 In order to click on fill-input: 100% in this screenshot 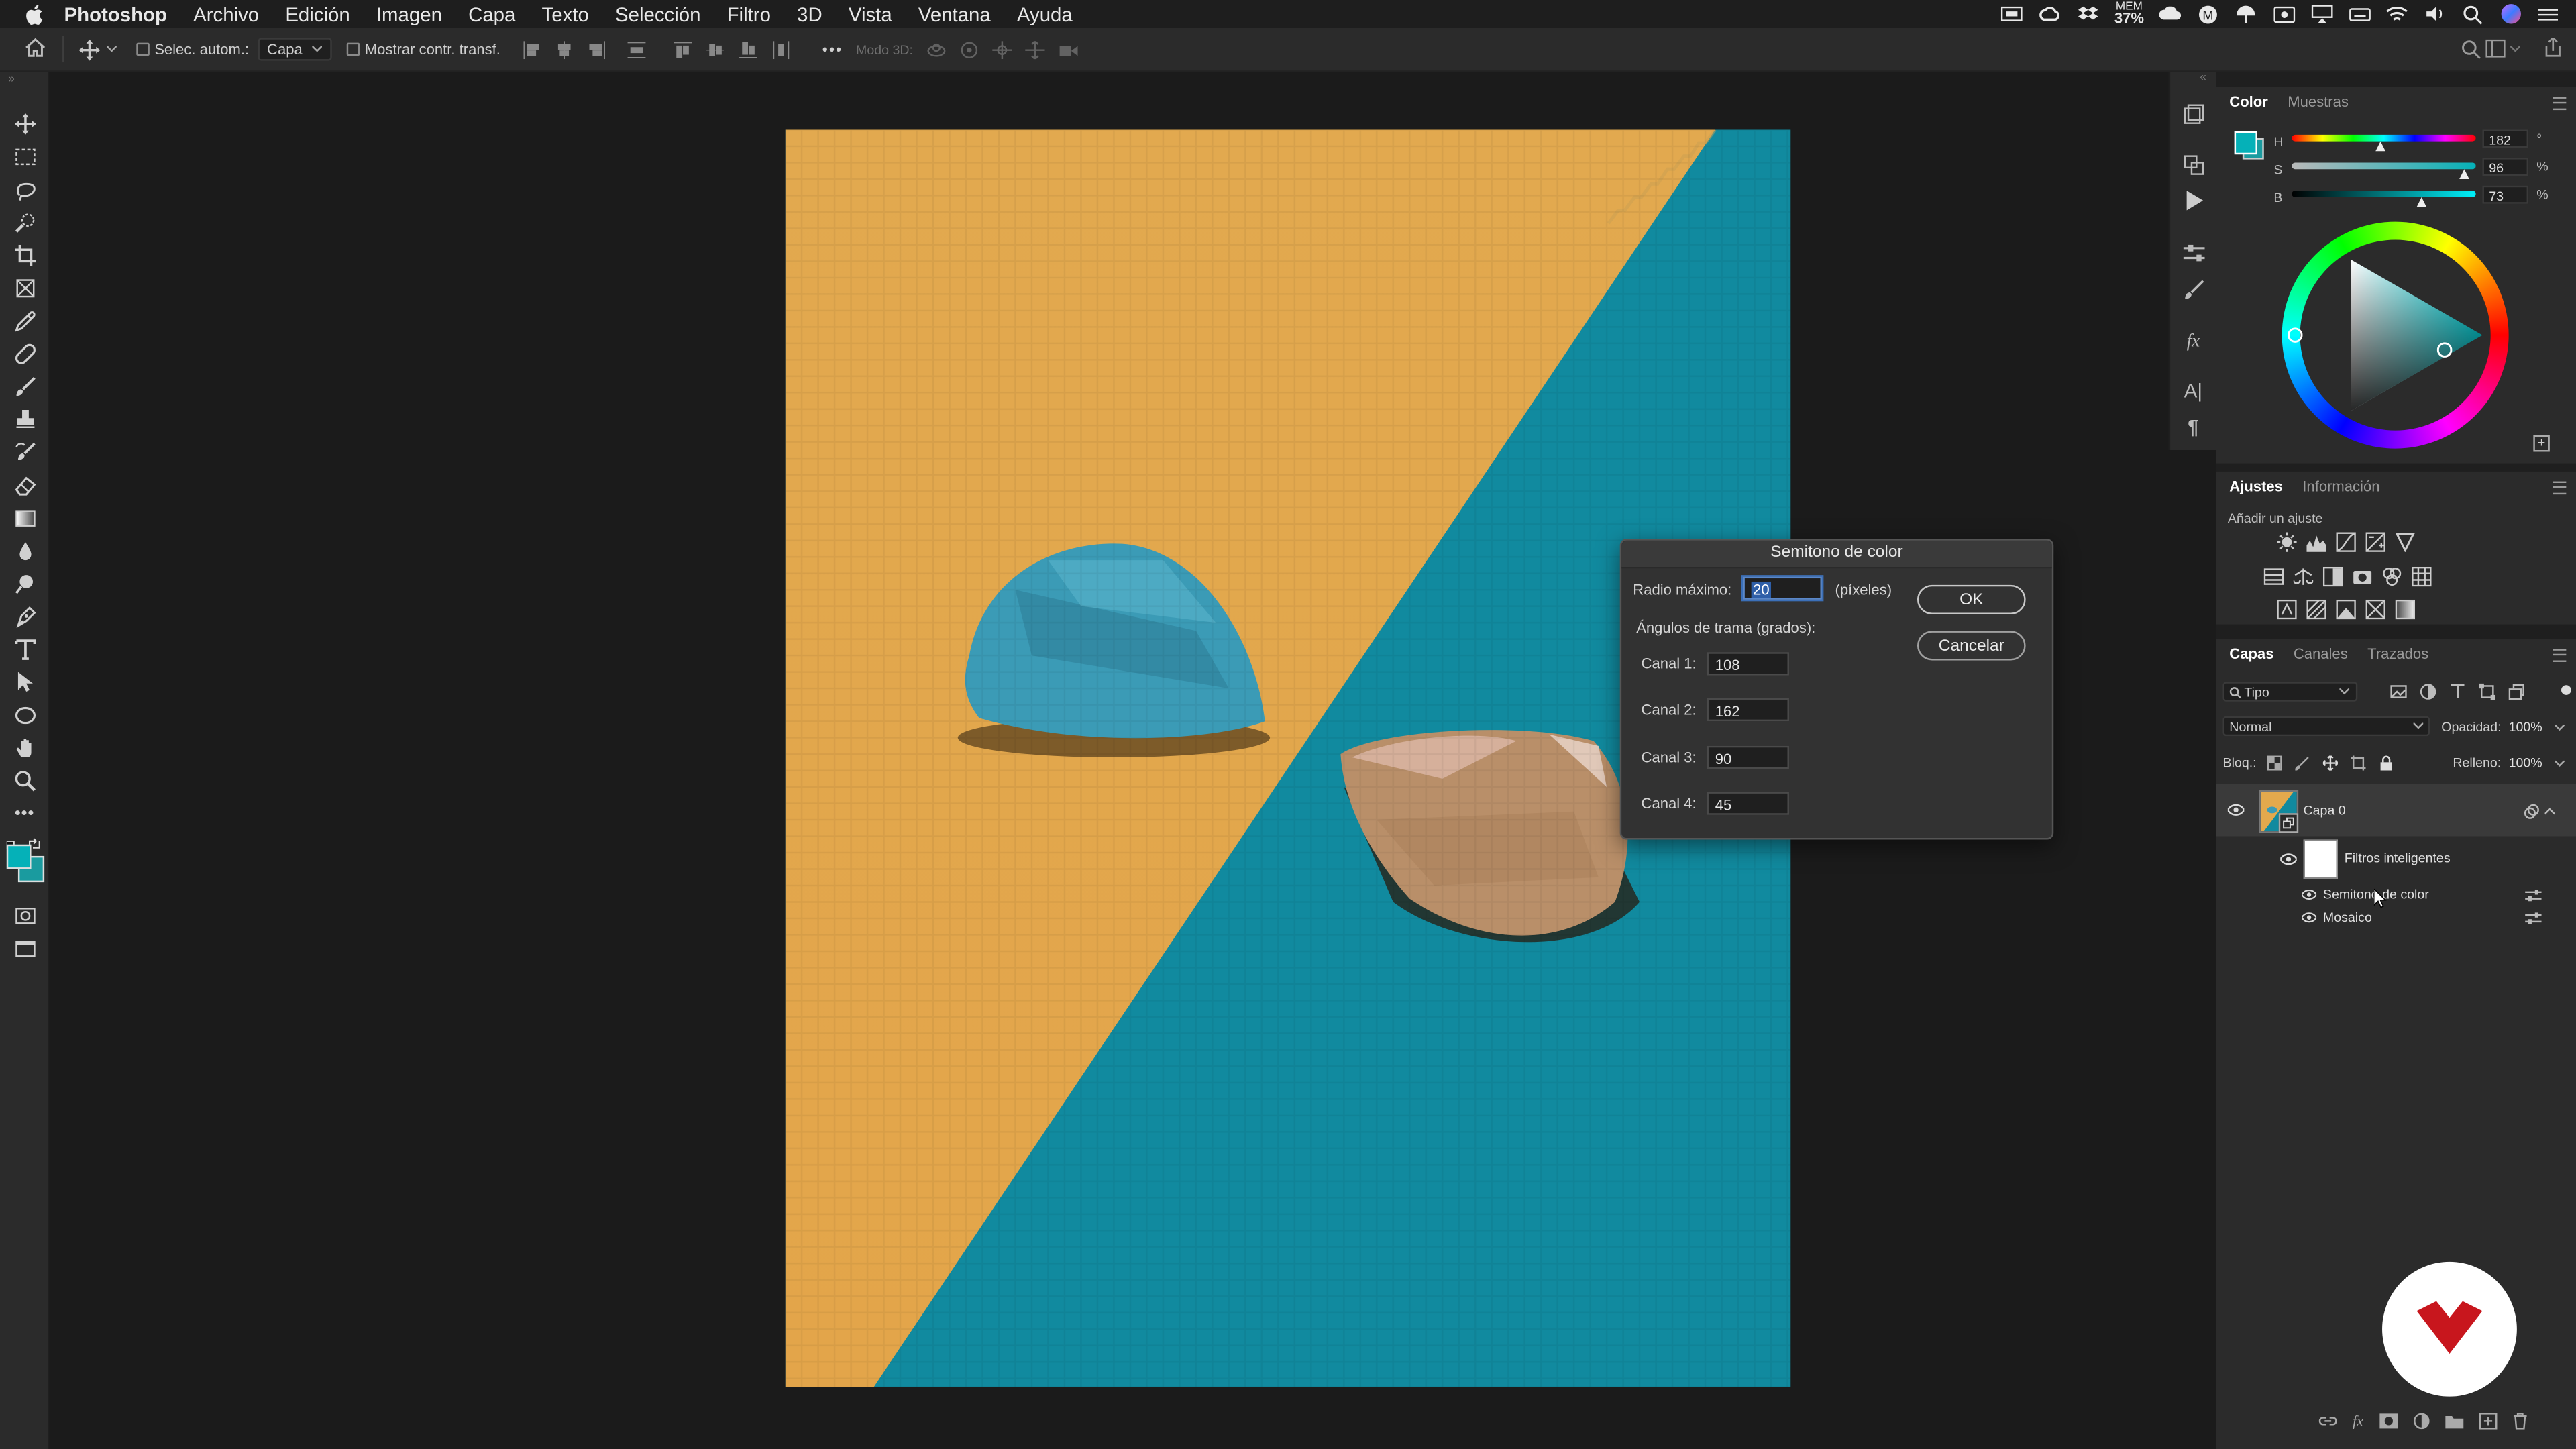, I will do `click(2525, 763)`.